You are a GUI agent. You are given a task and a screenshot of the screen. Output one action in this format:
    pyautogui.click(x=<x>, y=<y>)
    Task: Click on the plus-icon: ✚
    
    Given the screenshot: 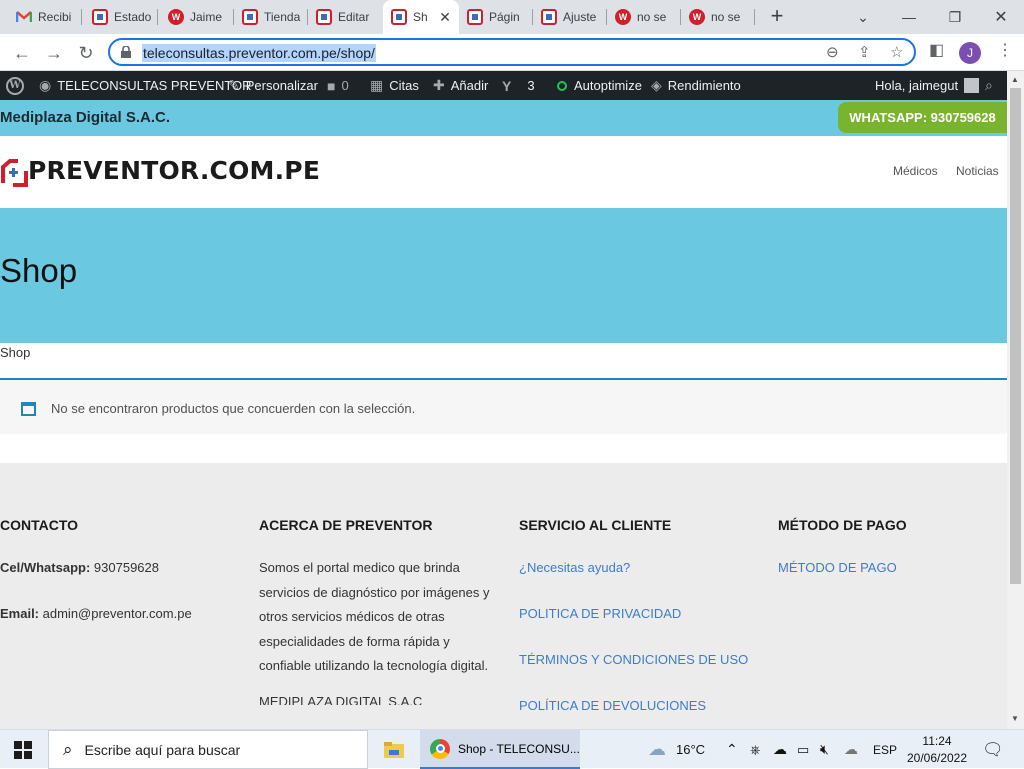 What is the action you would take?
    pyautogui.click(x=439, y=85)
    